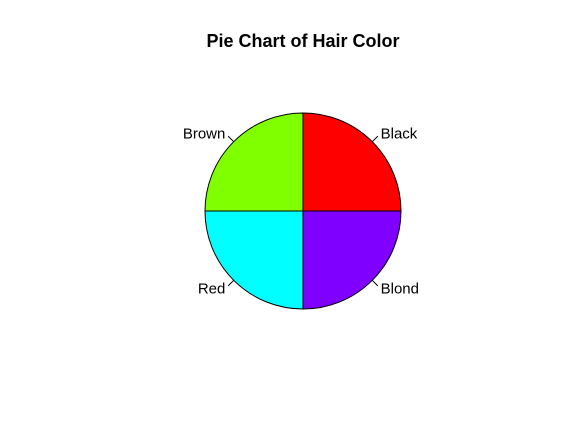  Describe the element at coordinates (400, 289) in the screenshot. I see `slice-label-blond: Blond` at that location.